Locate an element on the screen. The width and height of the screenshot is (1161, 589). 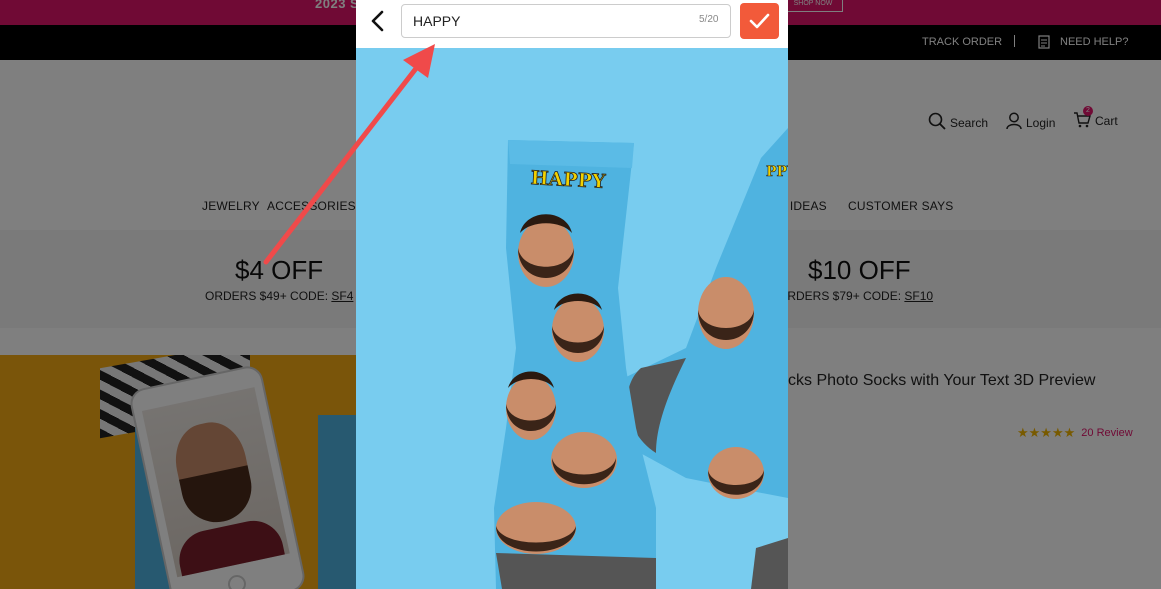
left-sock-cuff is located at coordinates (571, 154).